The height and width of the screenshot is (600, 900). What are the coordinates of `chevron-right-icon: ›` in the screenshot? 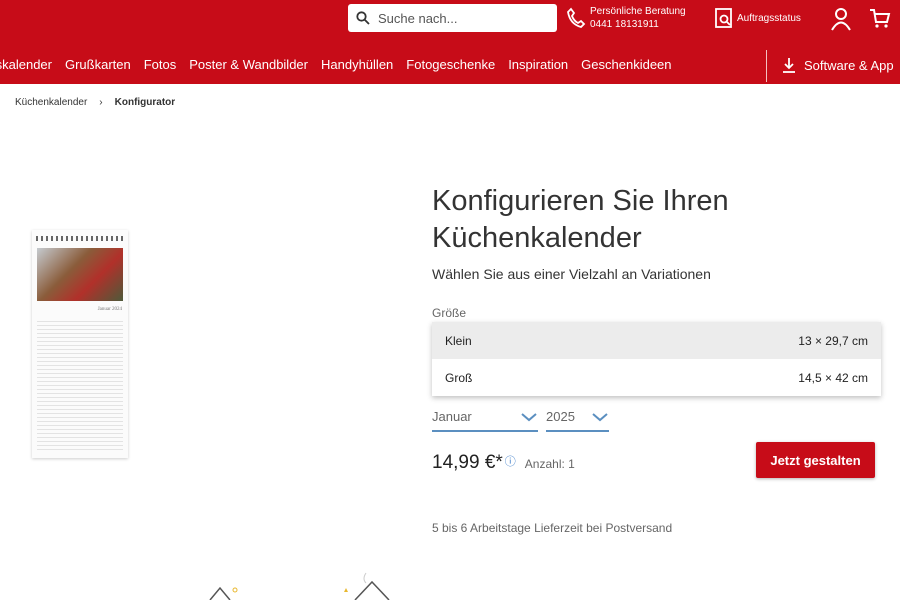 It's located at (101, 102).